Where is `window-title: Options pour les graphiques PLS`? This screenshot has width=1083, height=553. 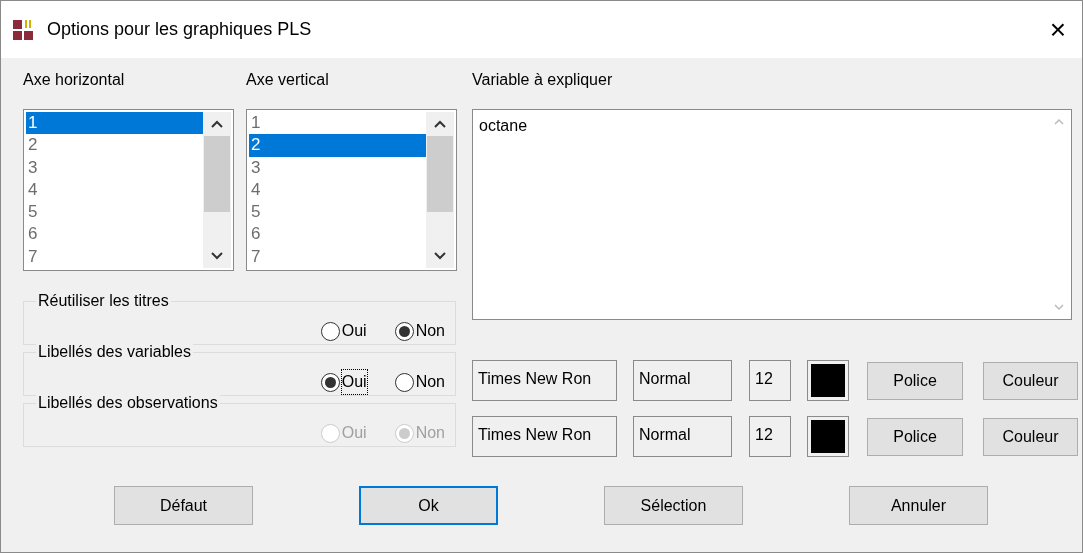
window-title: Options pour les graphiques PLS is located at coordinates (180, 29).